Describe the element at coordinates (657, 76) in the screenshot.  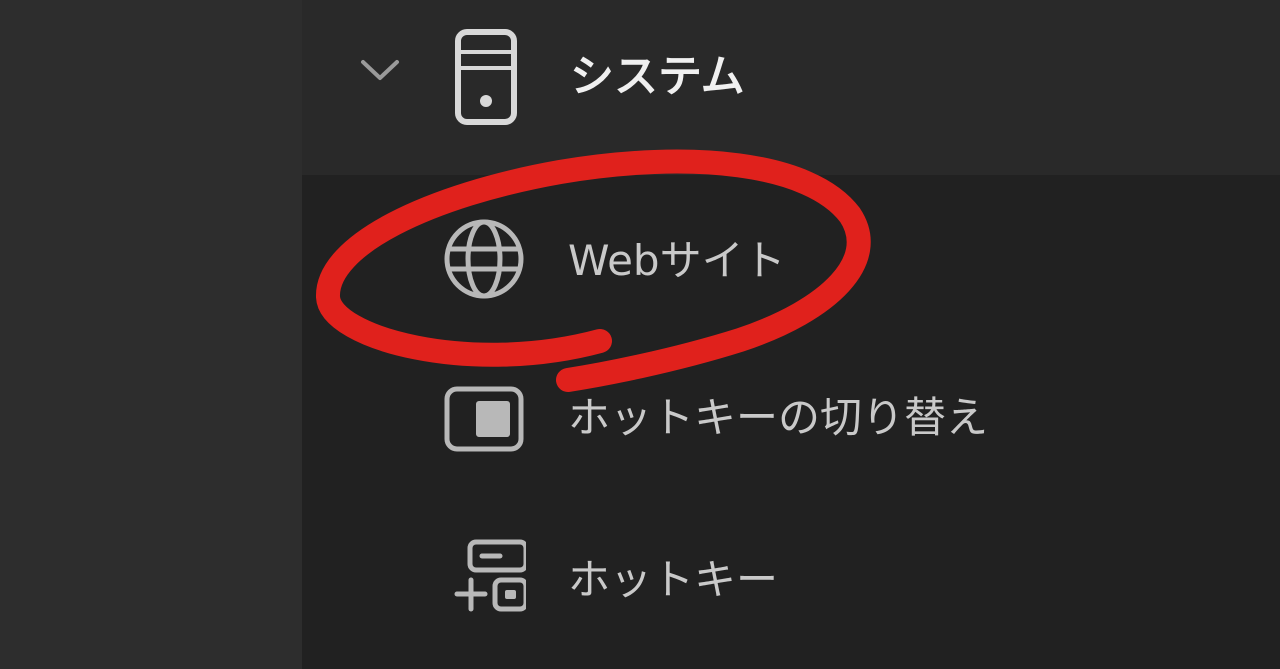
I see `system-group-label: システム` at that location.